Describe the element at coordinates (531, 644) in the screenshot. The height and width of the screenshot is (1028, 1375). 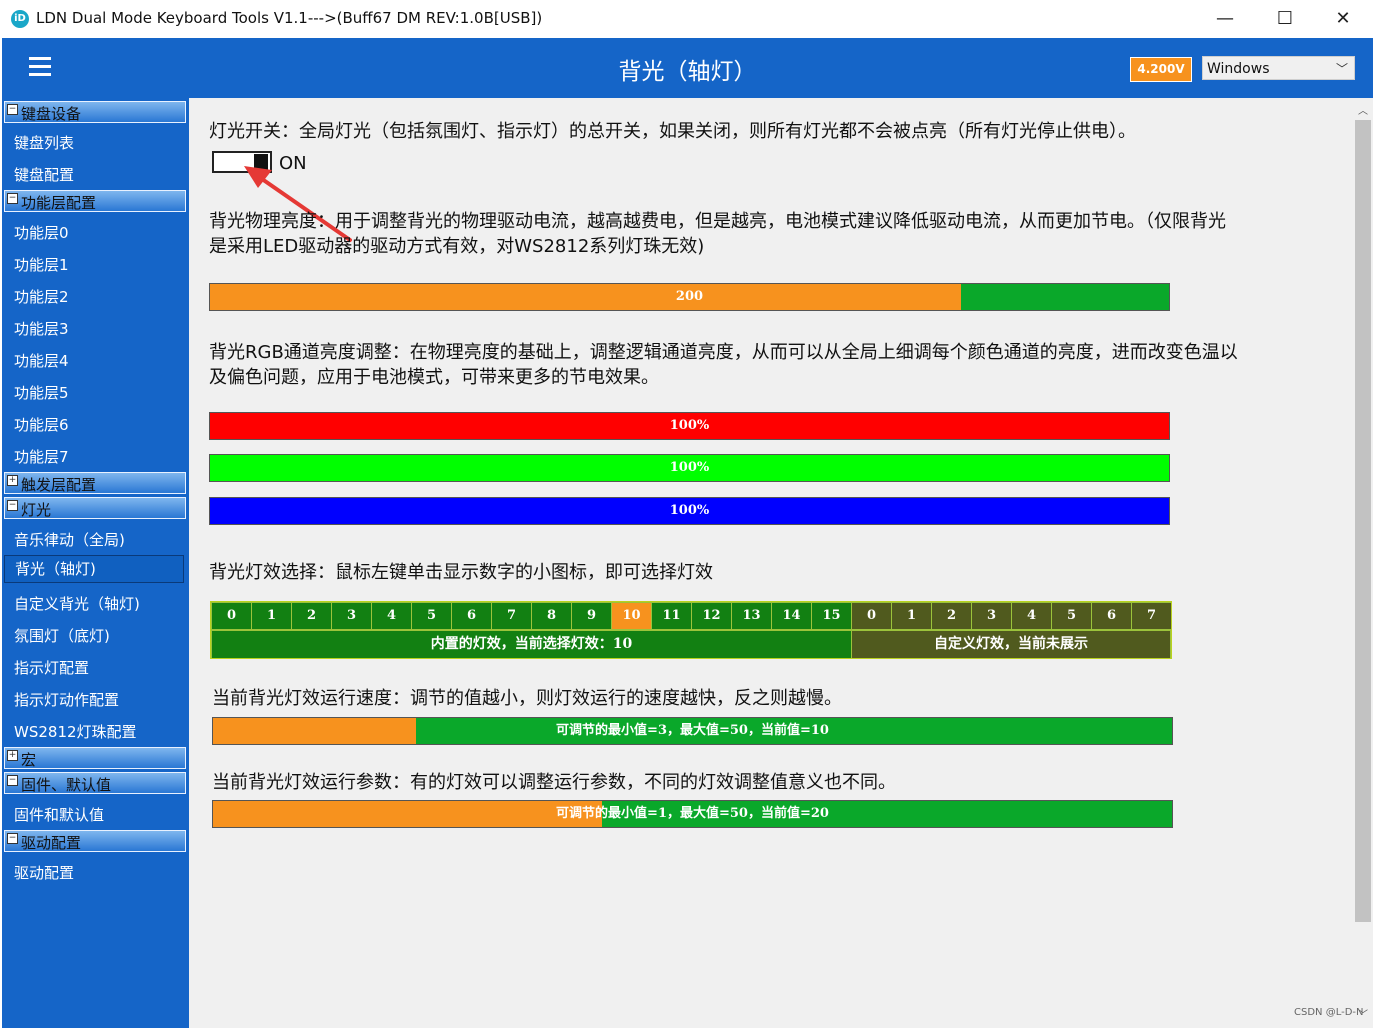
I see `builtin-effects-label: 内置的灯效，当前选择灯效：10` at that location.